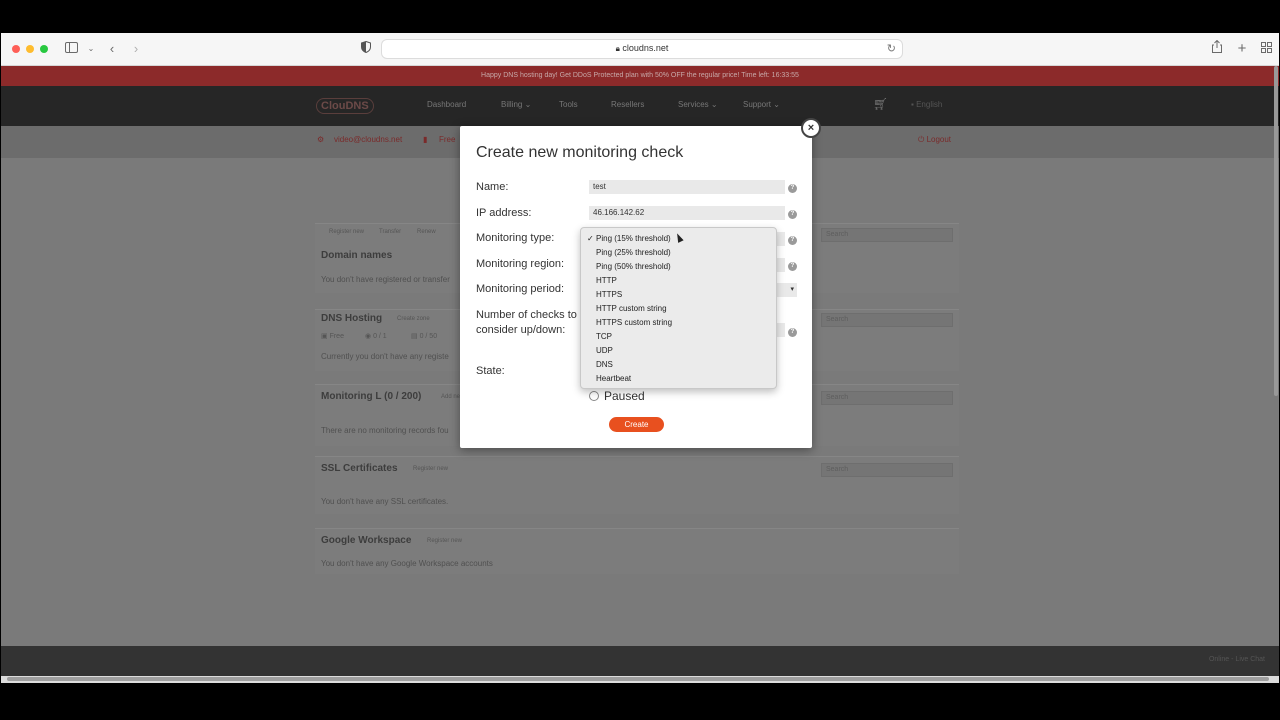  I want to click on dropdown-option: Ping (50% threshold), so click(678, 267).